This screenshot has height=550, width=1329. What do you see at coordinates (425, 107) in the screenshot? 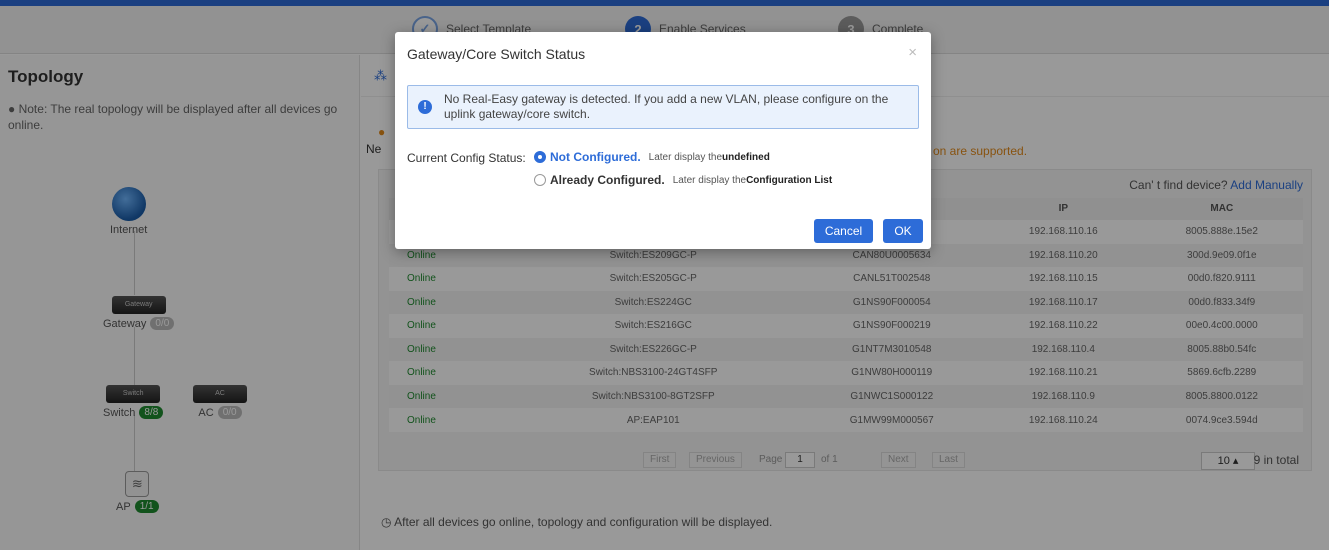
I see `info-icon: !` at bounding box center [425, 107].